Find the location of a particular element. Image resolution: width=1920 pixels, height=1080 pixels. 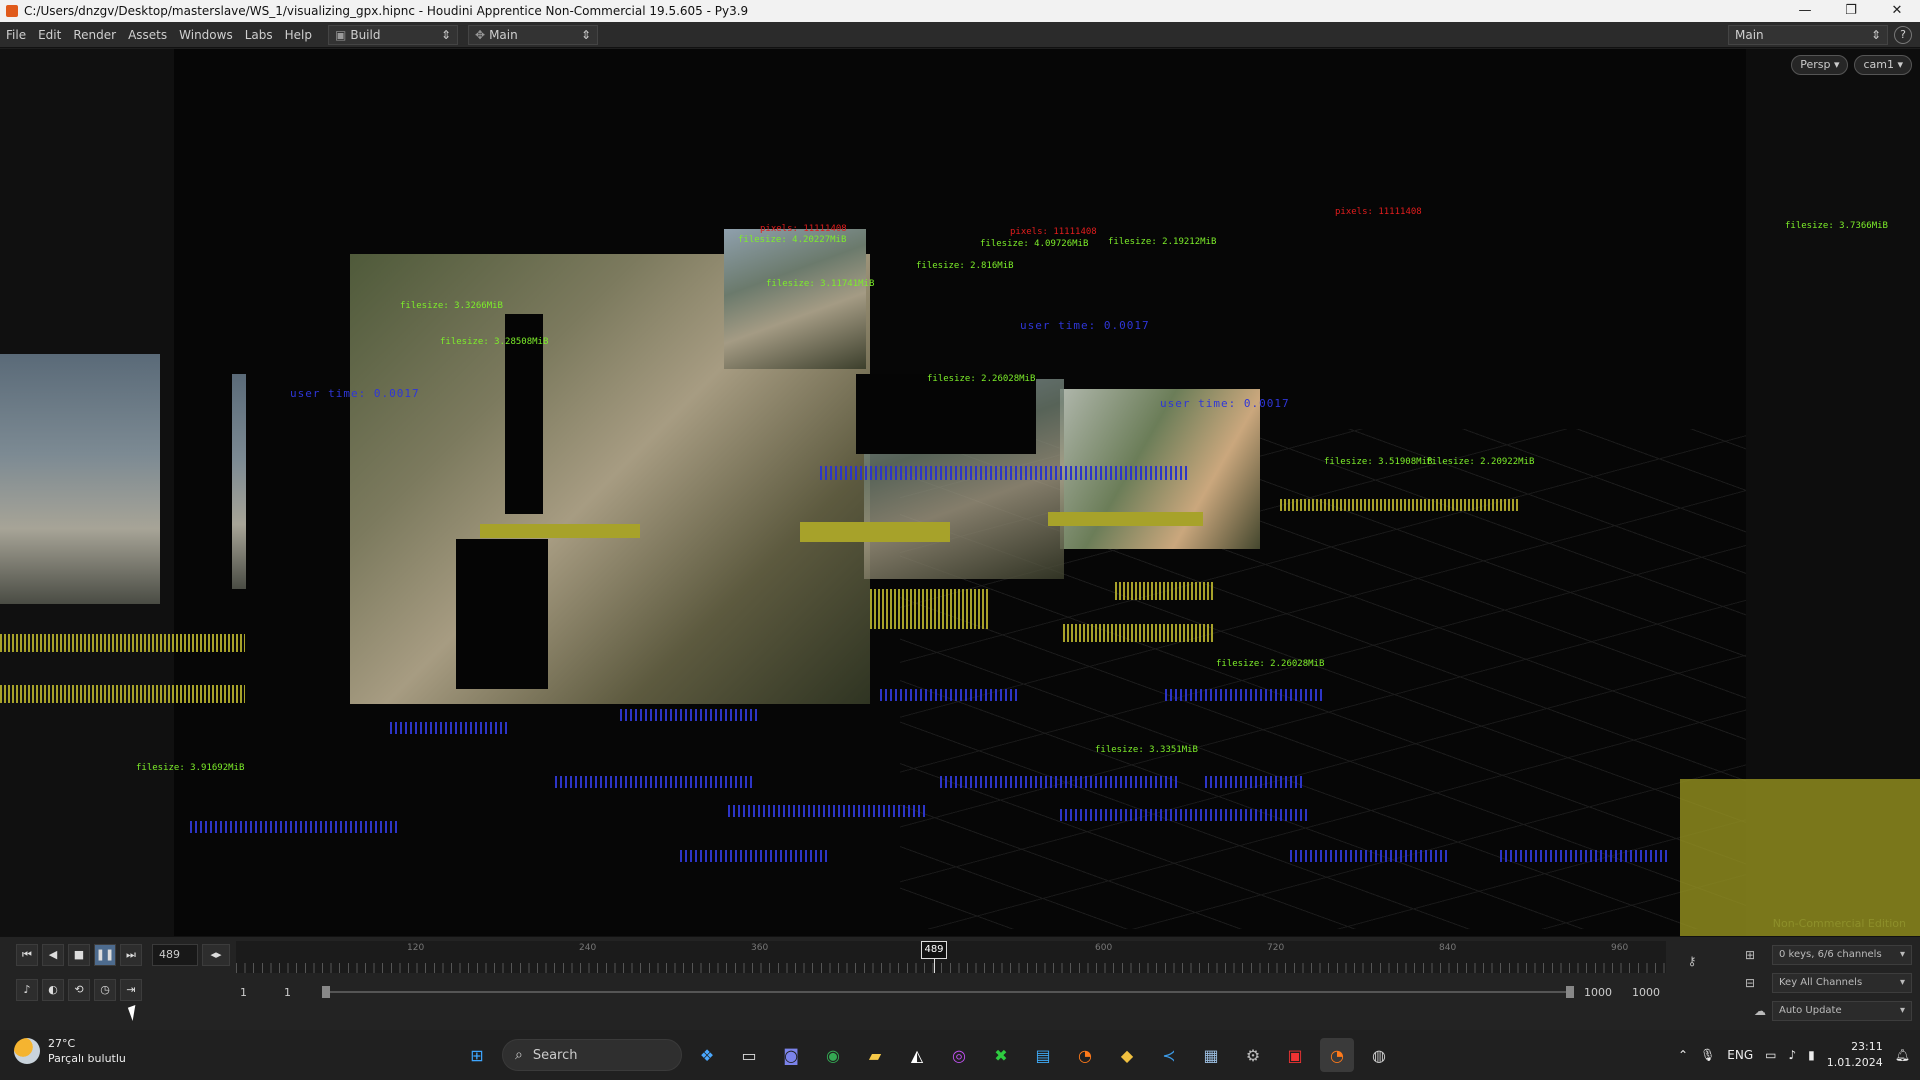

shelf-select-main: ✥ Main ⇕ is located at coordinates (533, 34).